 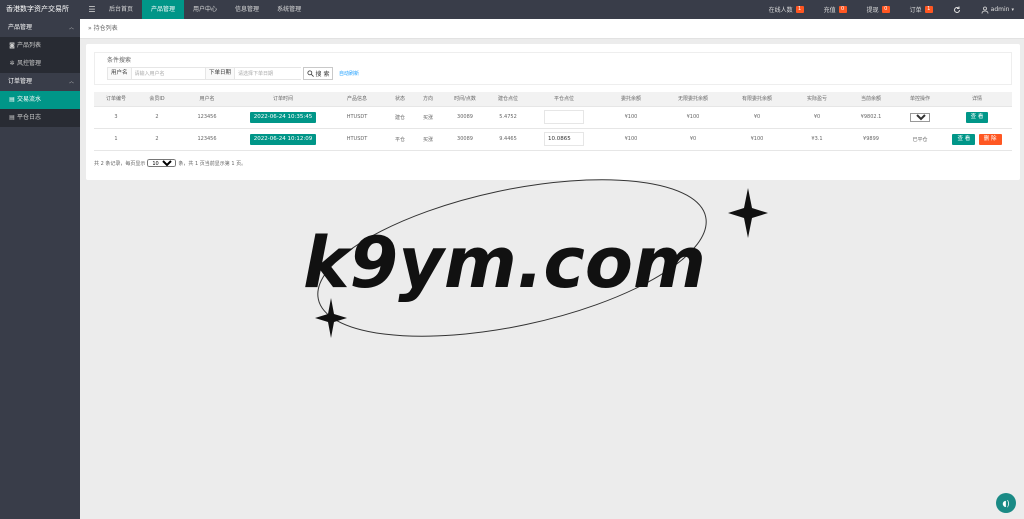 I want to click on sidebar-sublist-orders: ▤ 交易流水 ▤ 平仓日志, so click(x=40, y=109).